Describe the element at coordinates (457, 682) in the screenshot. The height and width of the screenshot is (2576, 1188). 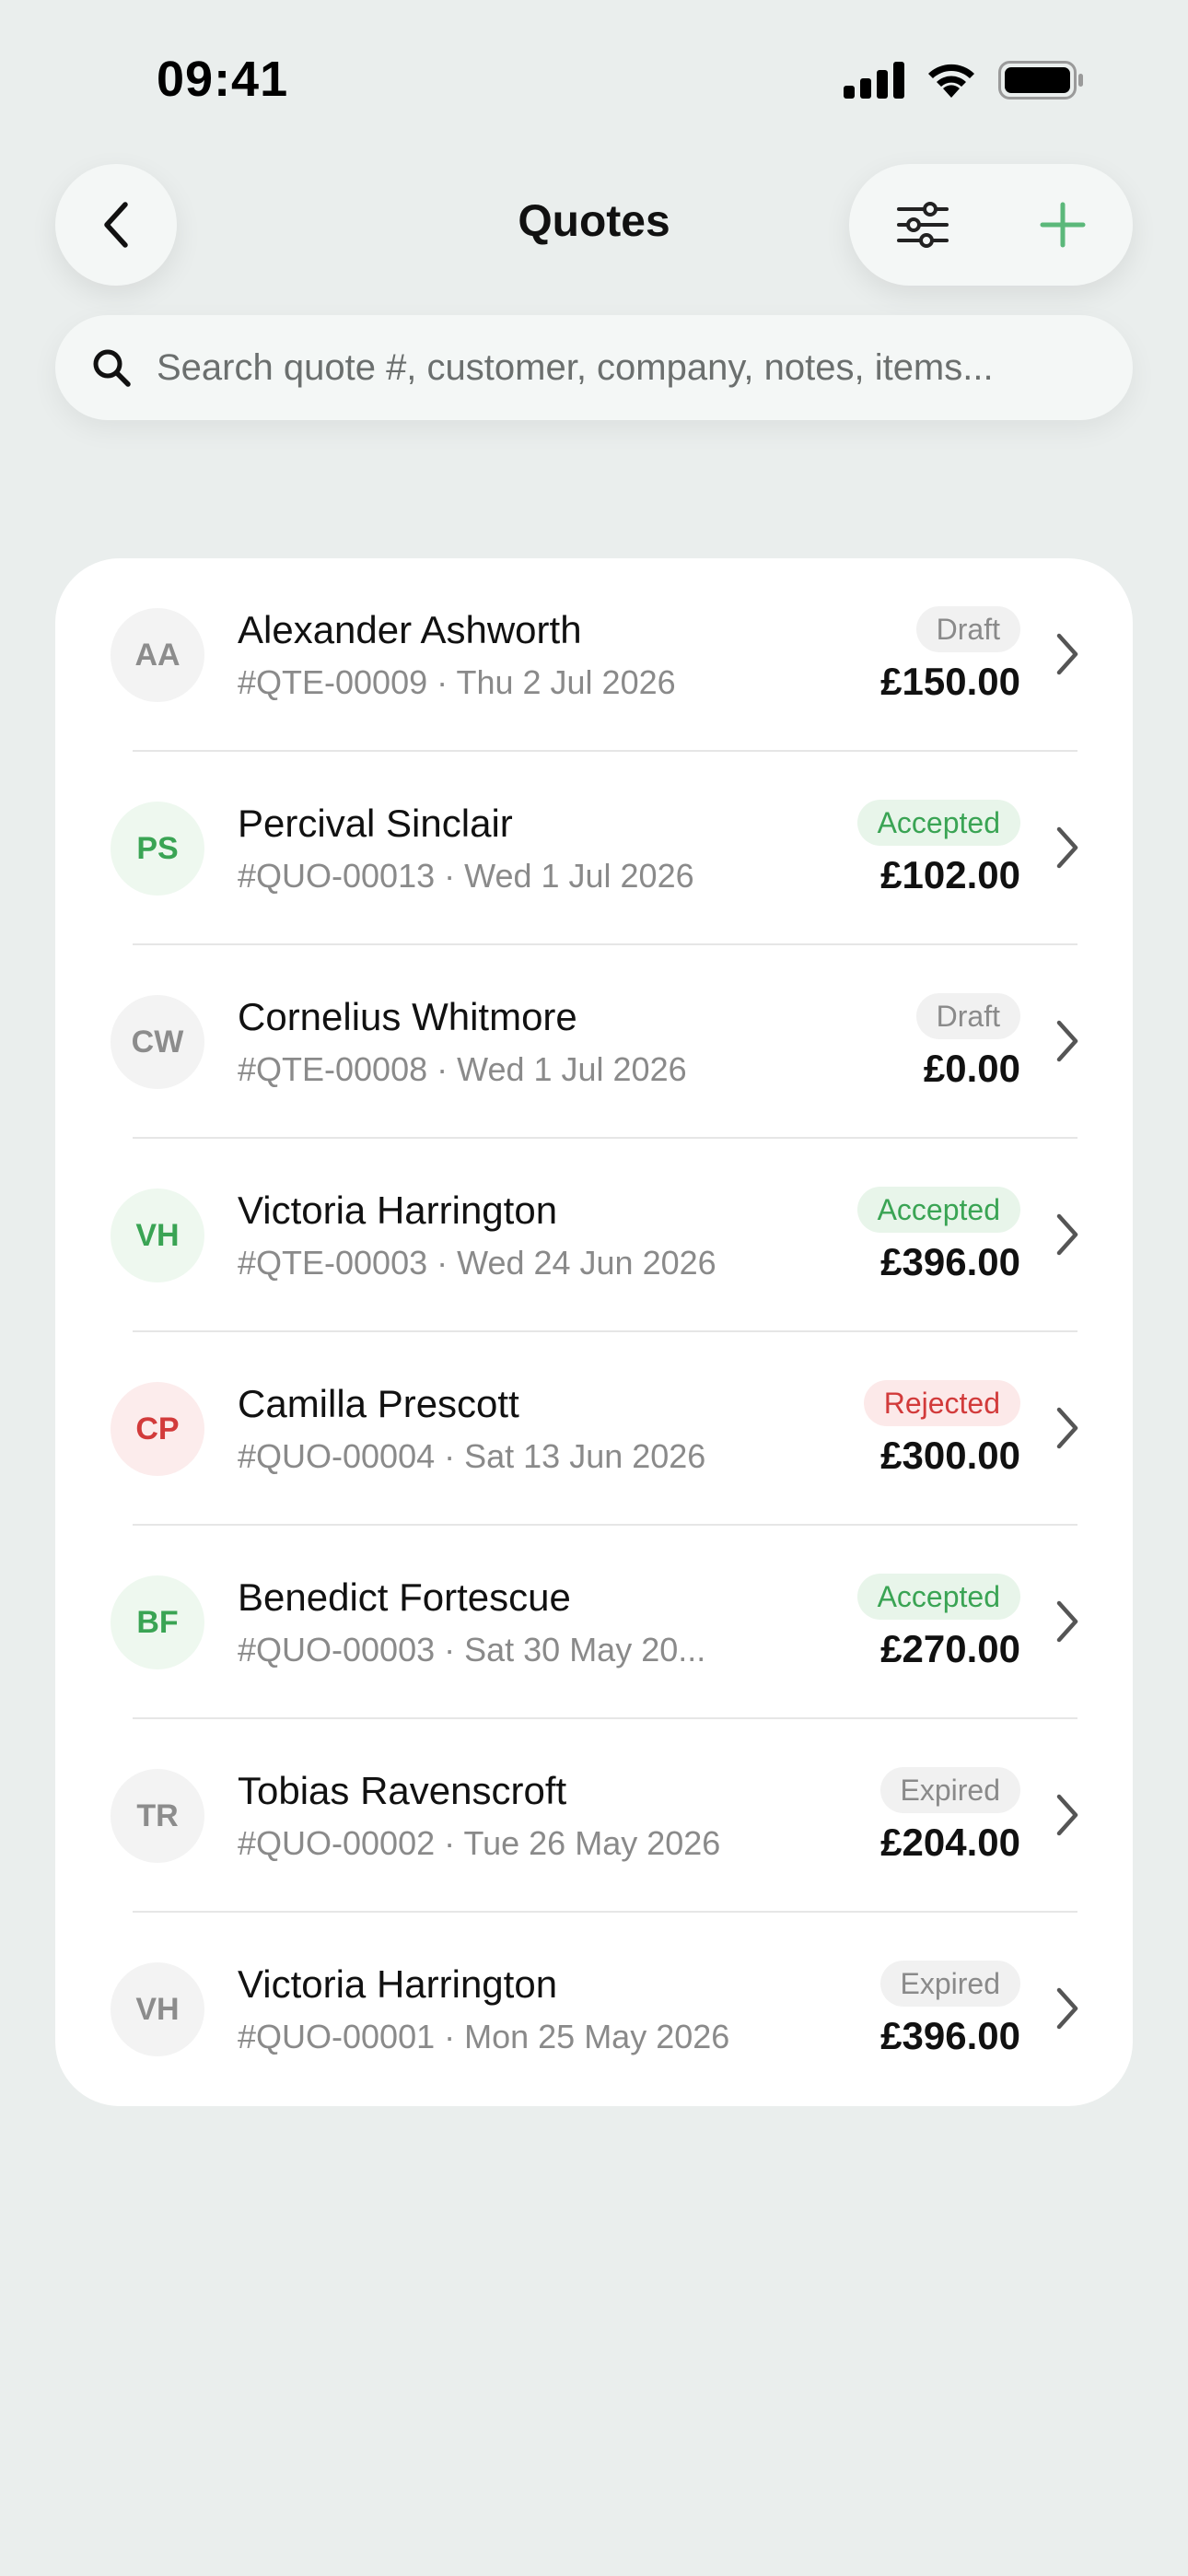
I see `quote-meta: #QTE-00009 · Thu 2 Jul 2026` at that location.